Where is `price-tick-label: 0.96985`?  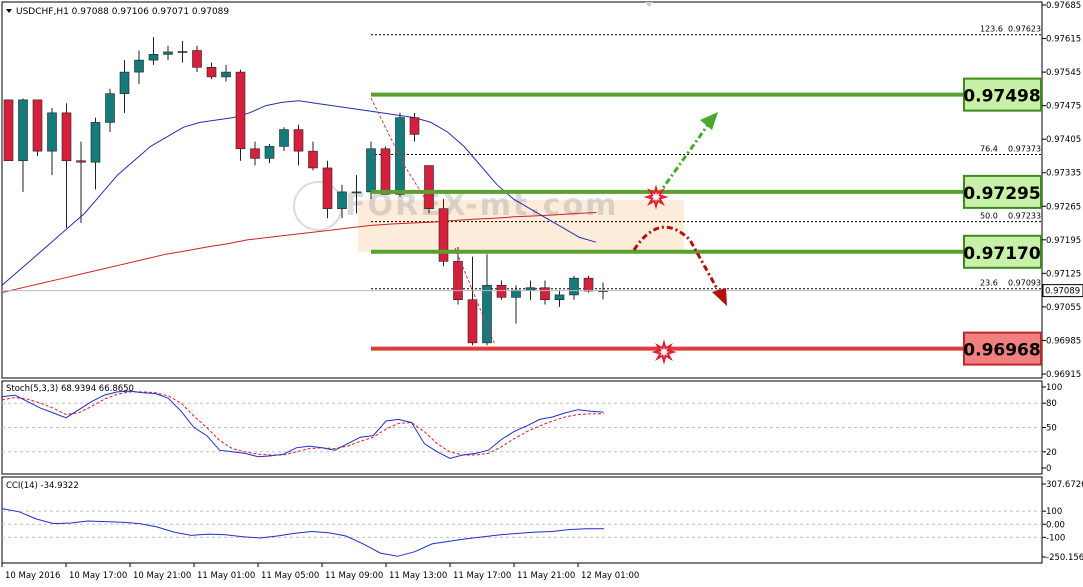
price-tick-label: 0.96985 is located at coordinates (1063, 341).